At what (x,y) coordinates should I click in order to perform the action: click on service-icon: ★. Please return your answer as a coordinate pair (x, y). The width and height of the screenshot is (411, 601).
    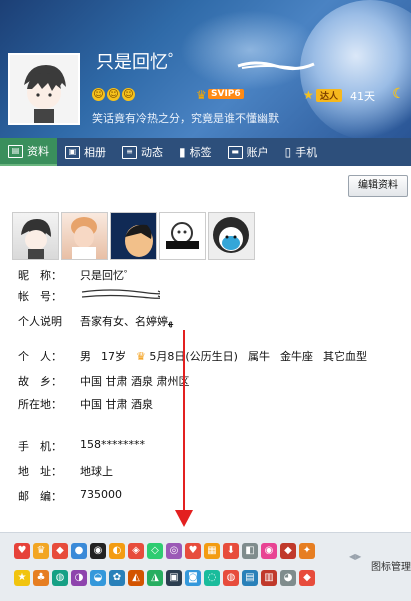
    Looking at the image, I should click on (22, 578).